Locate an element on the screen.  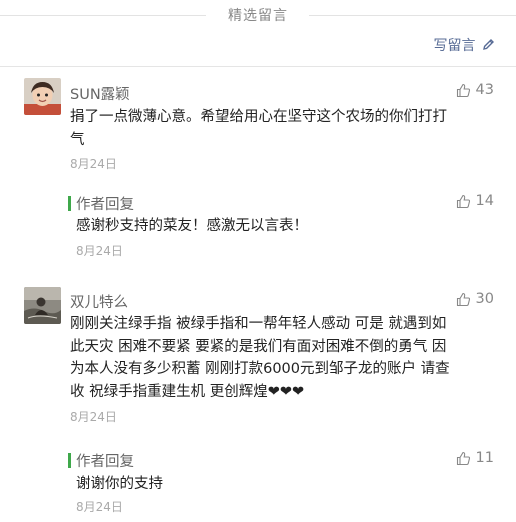
comment-text: 捐了一点微薄心意。希望给用心在坚守这个农场的你们打打 气 is located at coordinates (258, 128).